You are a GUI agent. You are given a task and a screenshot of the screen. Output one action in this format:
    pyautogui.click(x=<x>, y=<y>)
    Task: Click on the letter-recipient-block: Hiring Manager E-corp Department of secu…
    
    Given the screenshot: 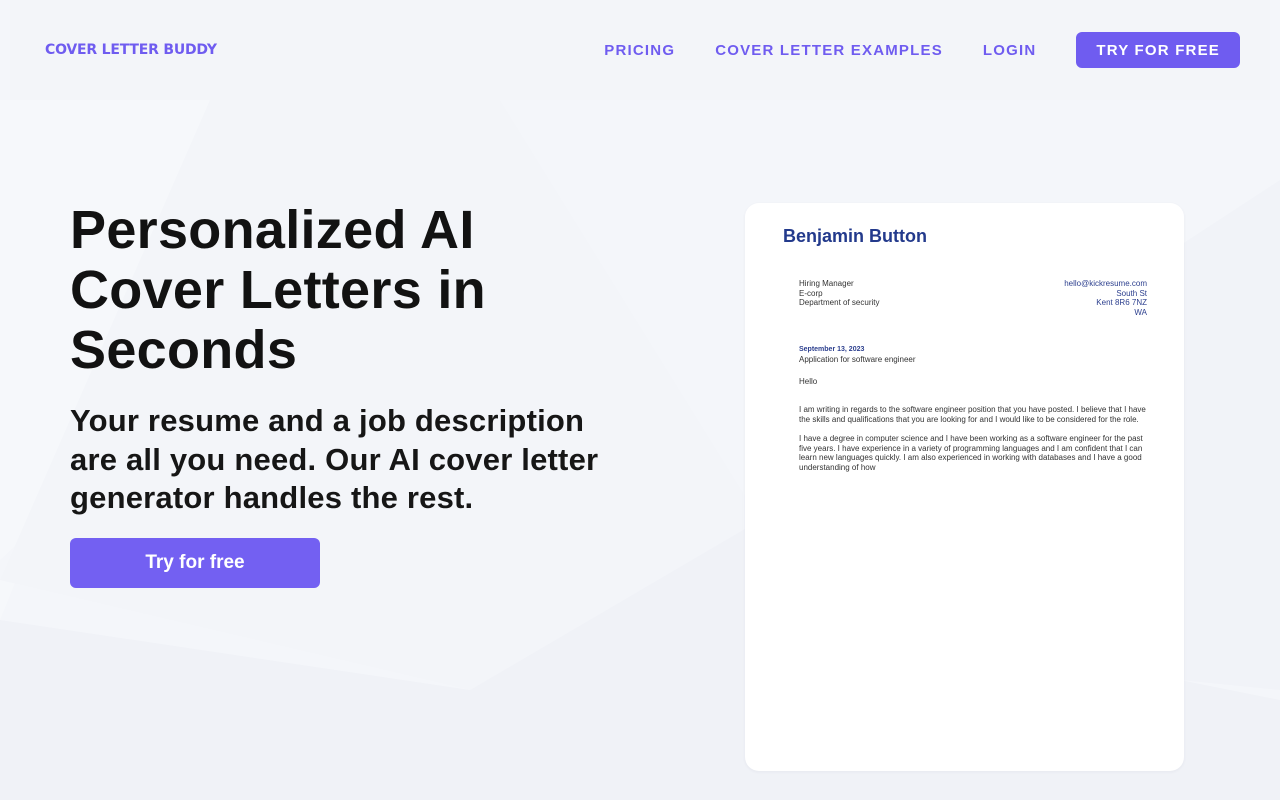 What is the action you would take?
    pyautogui.click(x=839, y=293)
    